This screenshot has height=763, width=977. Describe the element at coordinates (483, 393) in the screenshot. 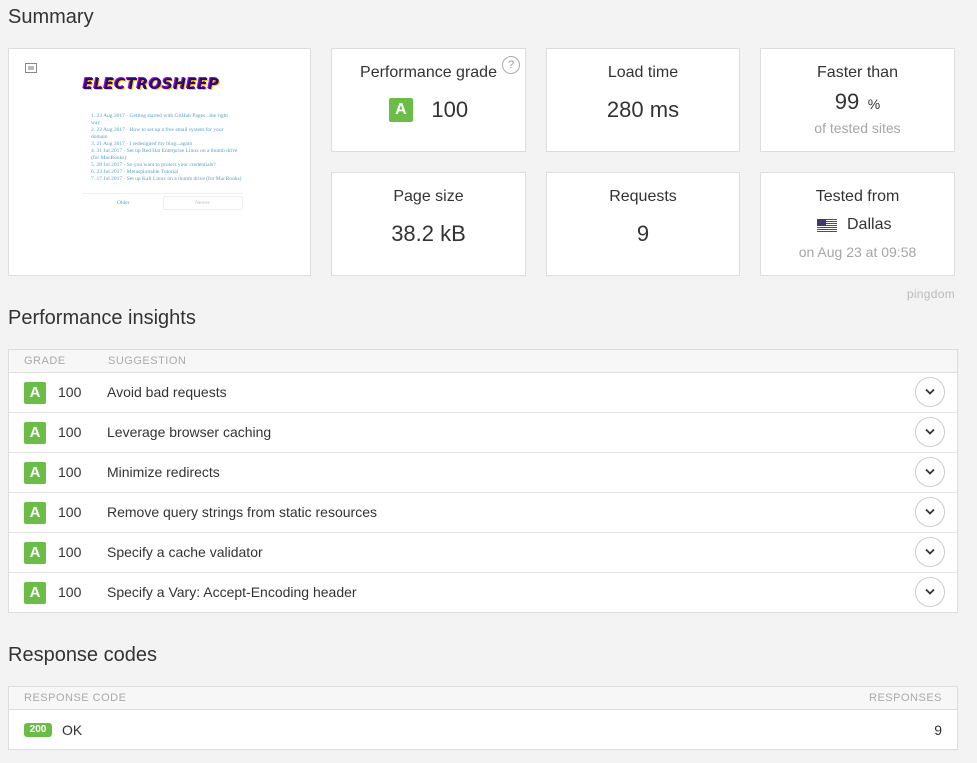

I see `insight-row: A 100 Avoid bad requests` at that location.